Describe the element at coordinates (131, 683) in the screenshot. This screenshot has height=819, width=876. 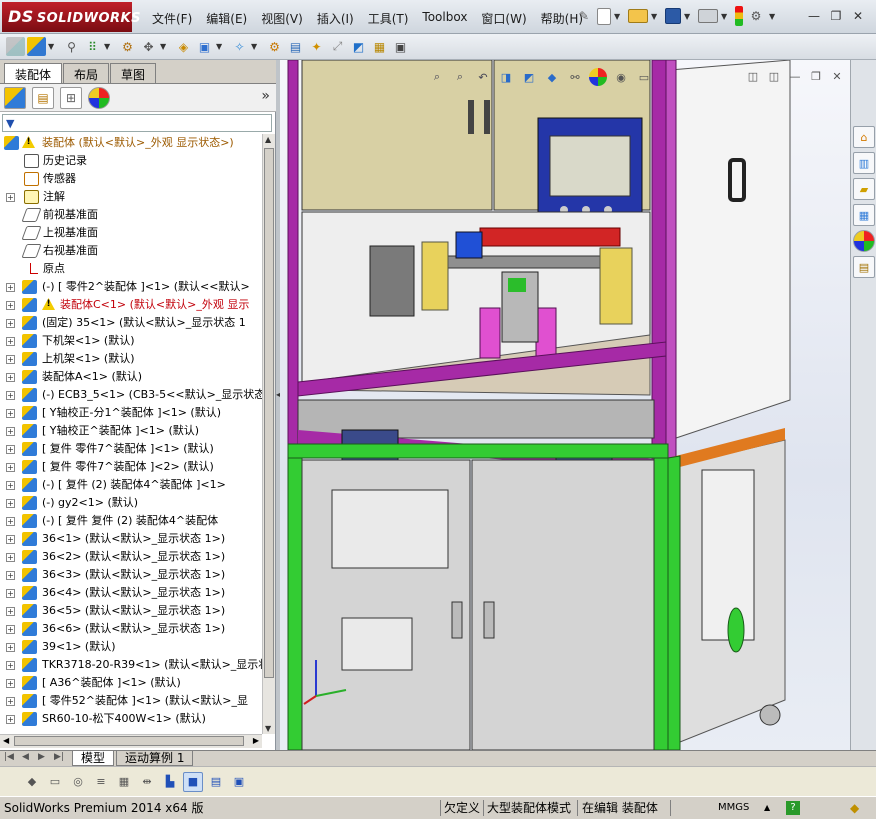
I see `tree-item: + [ A36^装配体 ]<1> (默认)` at that location.